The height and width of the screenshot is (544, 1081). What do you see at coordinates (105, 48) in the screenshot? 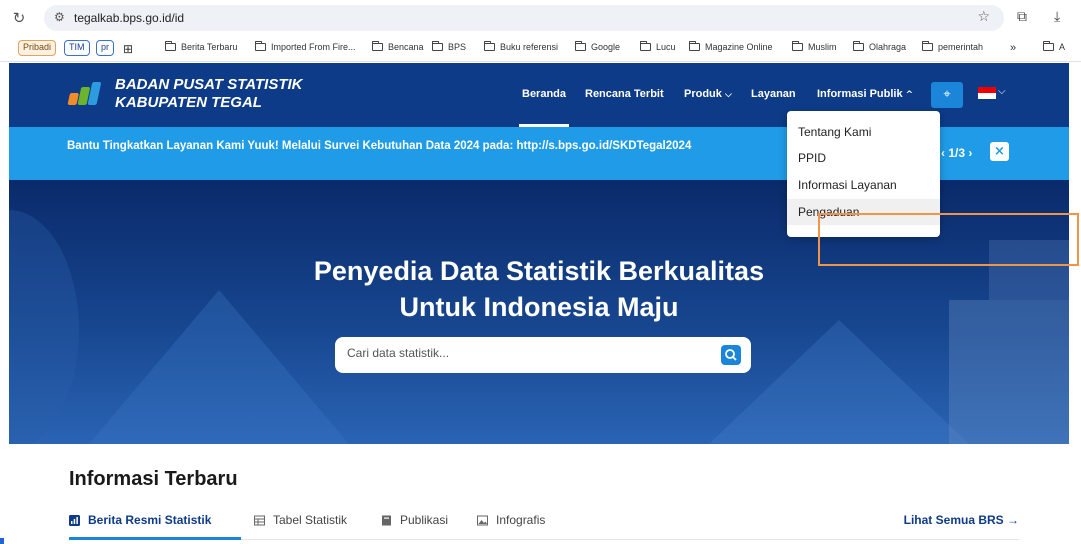
I see `bookmark-group-pr: pr` at bounding box center [105, 48].